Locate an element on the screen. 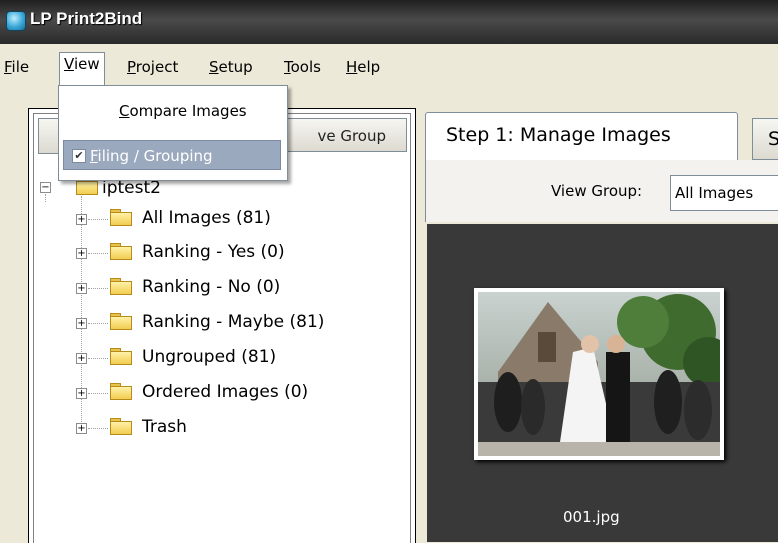  menu-setup: Setup is located at coordinates (231, 67).